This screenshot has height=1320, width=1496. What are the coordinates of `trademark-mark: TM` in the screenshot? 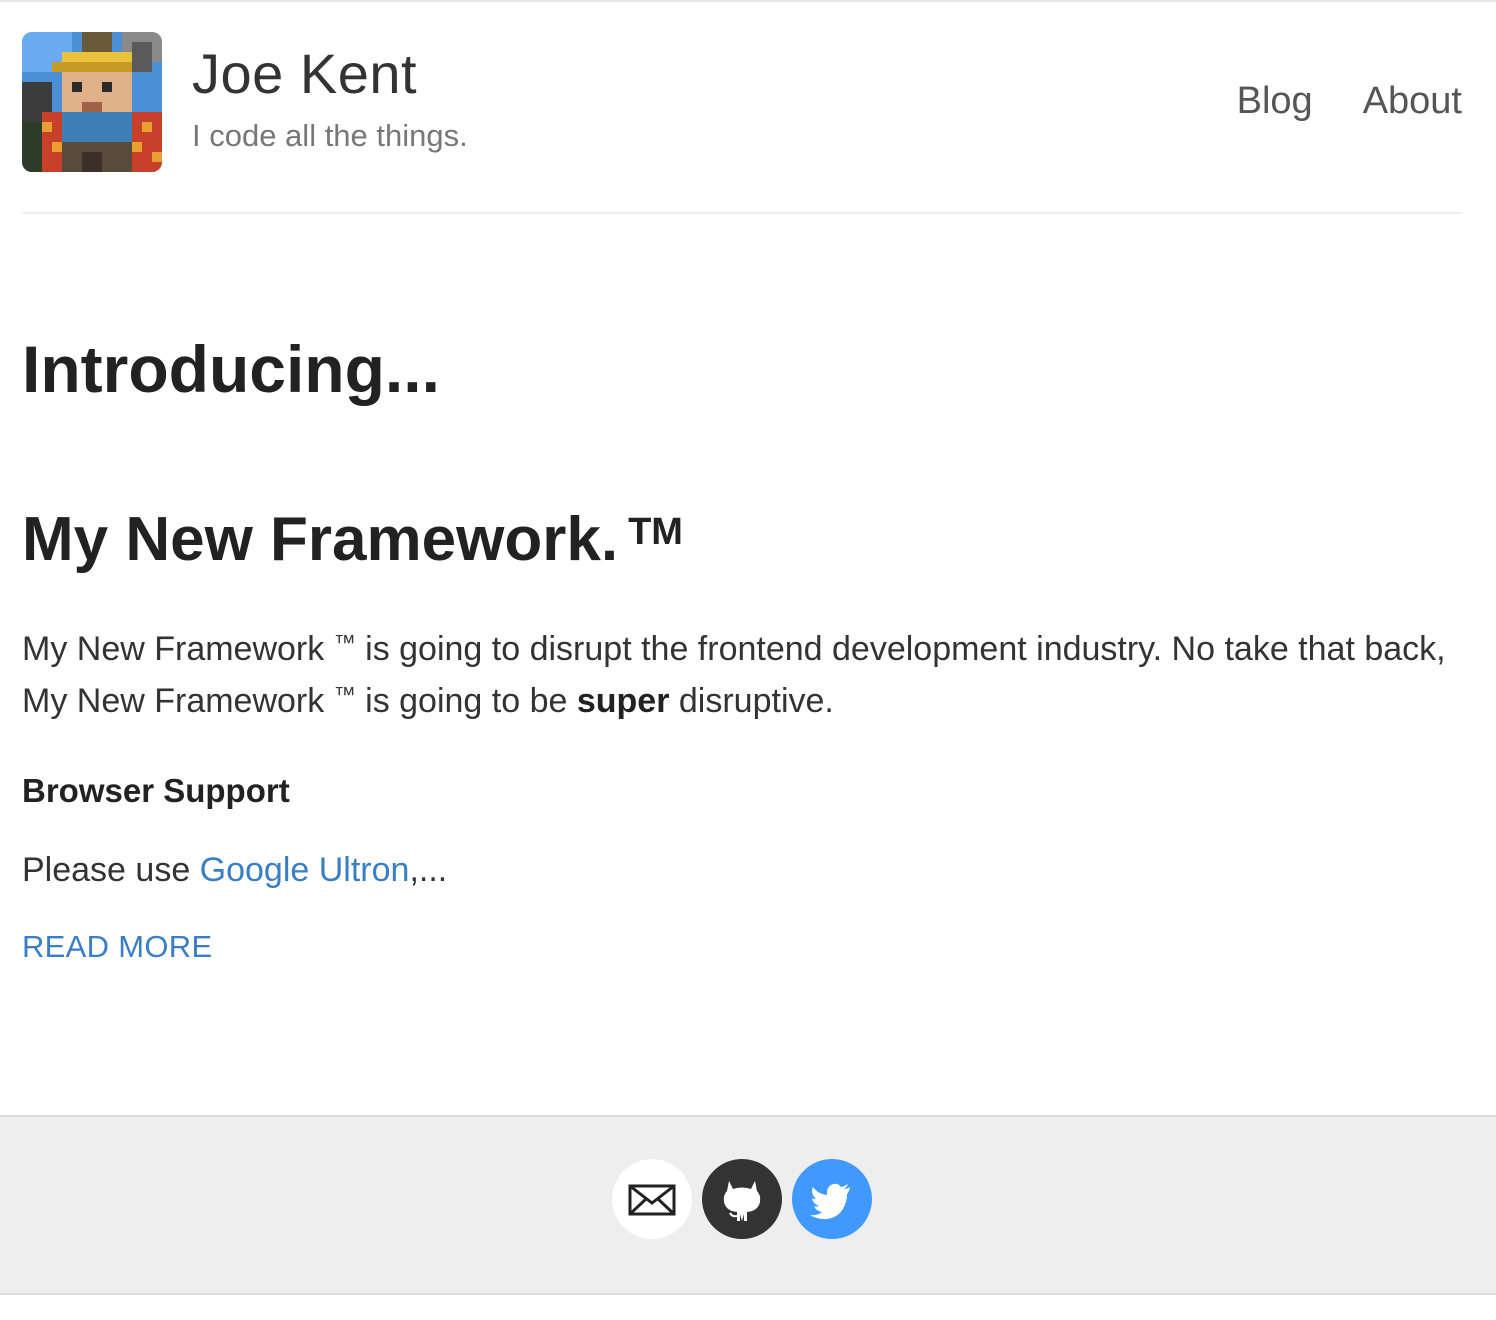 It's located at (655, 532).